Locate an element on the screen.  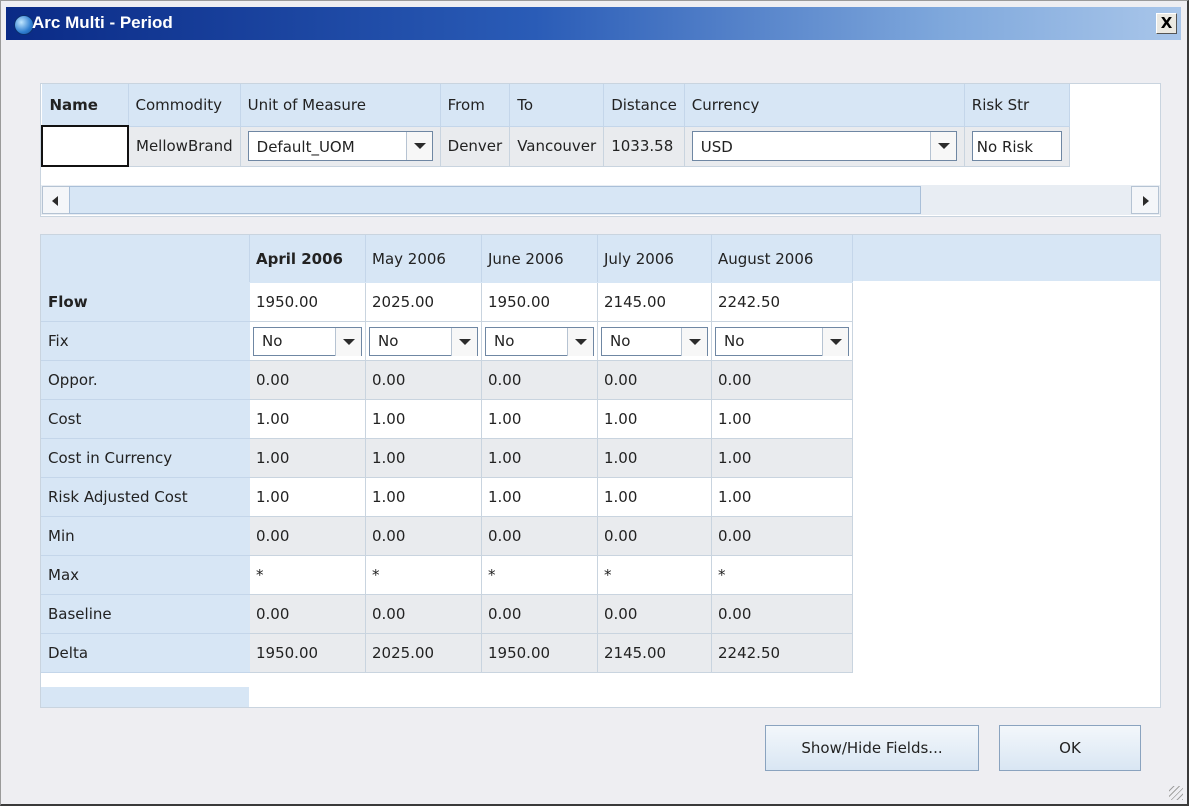
title-bar: Arc Multi - Period X is located at coordinates (593, 23).